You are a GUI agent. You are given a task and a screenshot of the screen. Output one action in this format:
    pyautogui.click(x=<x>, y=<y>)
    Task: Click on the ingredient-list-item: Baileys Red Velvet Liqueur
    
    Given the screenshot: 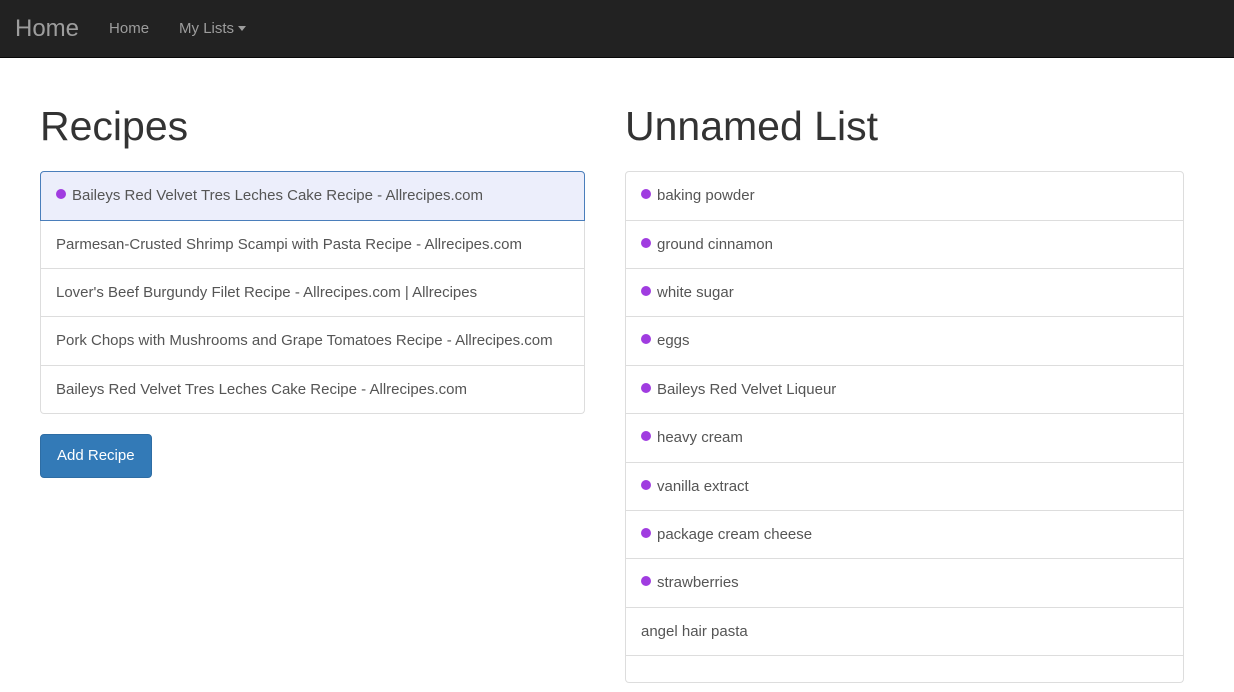 What is the action you would take?
    pyautogui.click(x=904, y=390)
    